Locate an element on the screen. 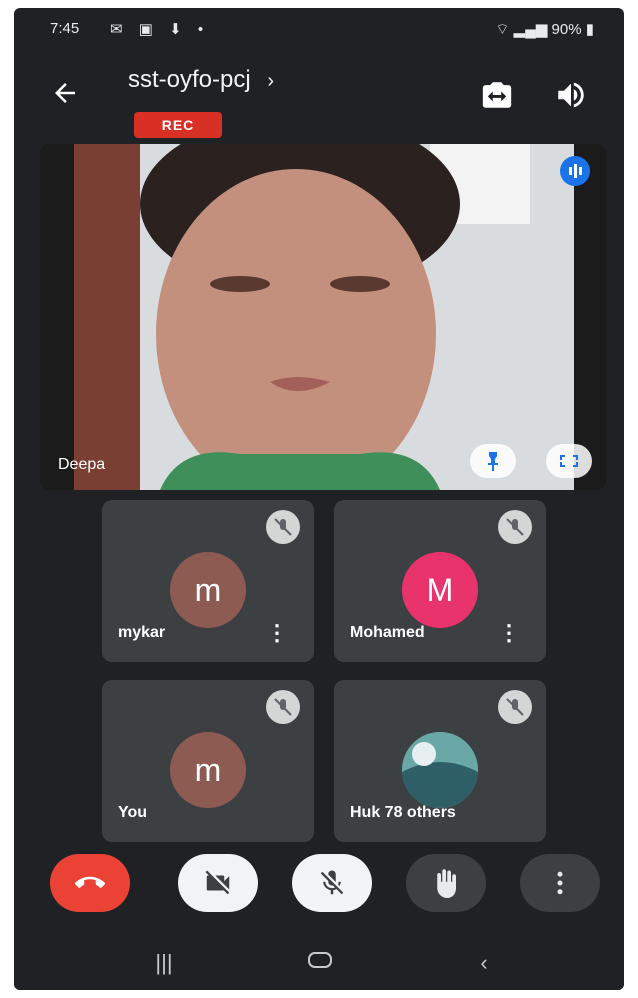 The height and width of the screenshot is (998, 638). switch-camera-icon is located at coordinates (500, 98).